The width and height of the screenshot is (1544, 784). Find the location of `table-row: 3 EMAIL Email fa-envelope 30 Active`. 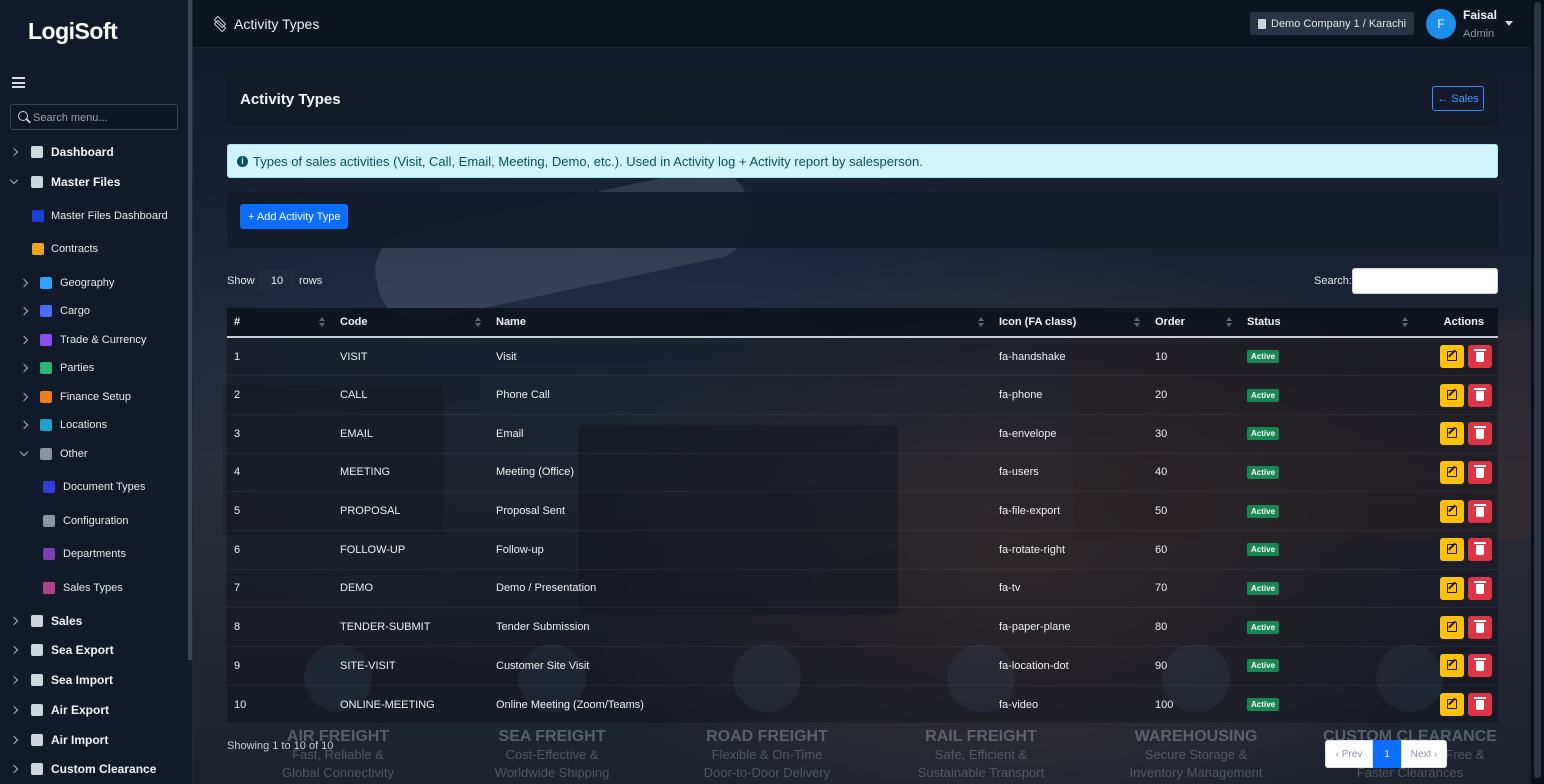

table-row: 3 EMAIL Email fa-envelope 30 Active is located at coordinates (862, 434).